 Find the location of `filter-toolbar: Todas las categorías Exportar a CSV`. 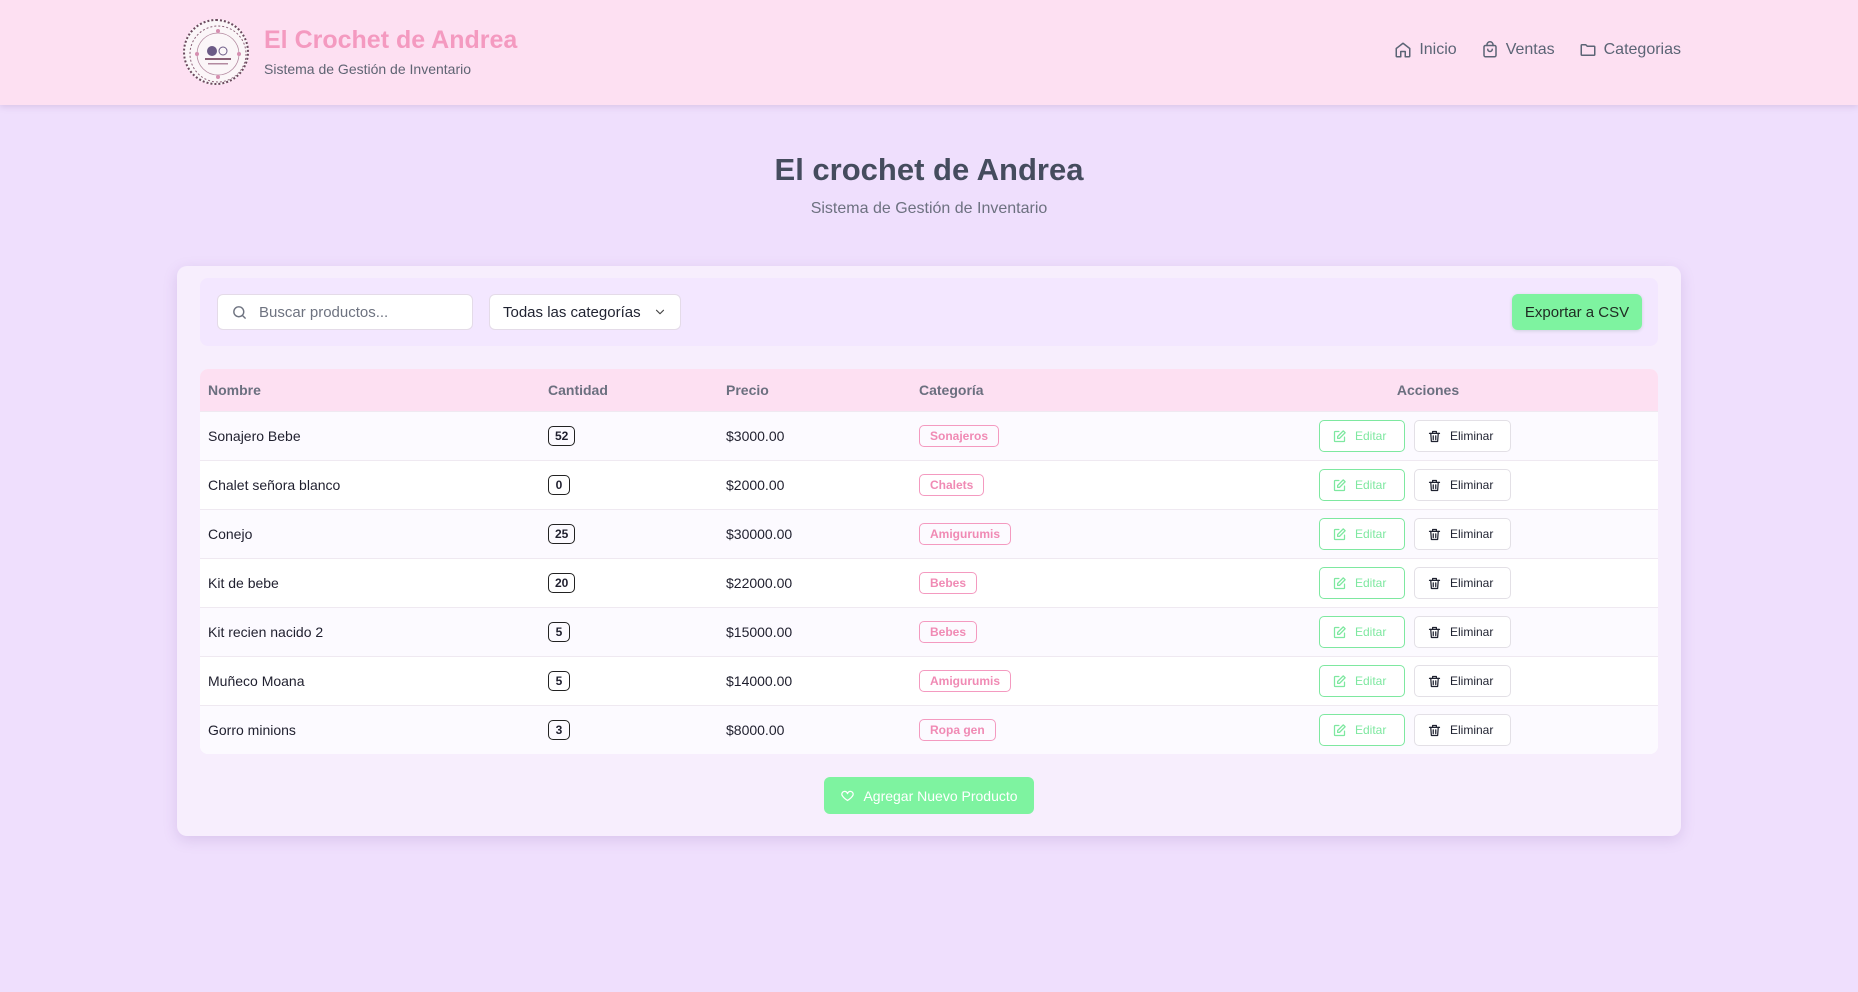

filter-toolbar: Todas las categorías Exportar a CSV is located at coordinates (929, 312).